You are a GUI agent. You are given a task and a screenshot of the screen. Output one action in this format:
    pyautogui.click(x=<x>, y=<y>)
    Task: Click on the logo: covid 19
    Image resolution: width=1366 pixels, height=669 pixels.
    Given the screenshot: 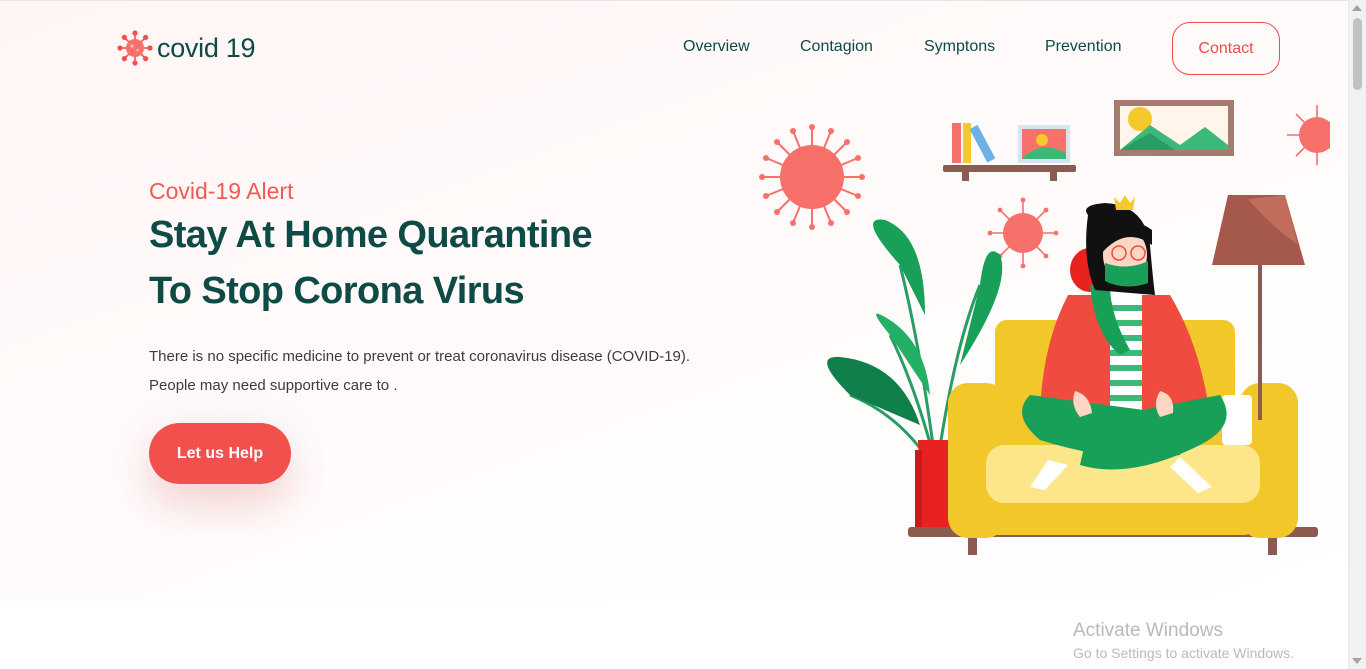 What is the action you would take?
    pyautogui.click(x=186, y=48)
    